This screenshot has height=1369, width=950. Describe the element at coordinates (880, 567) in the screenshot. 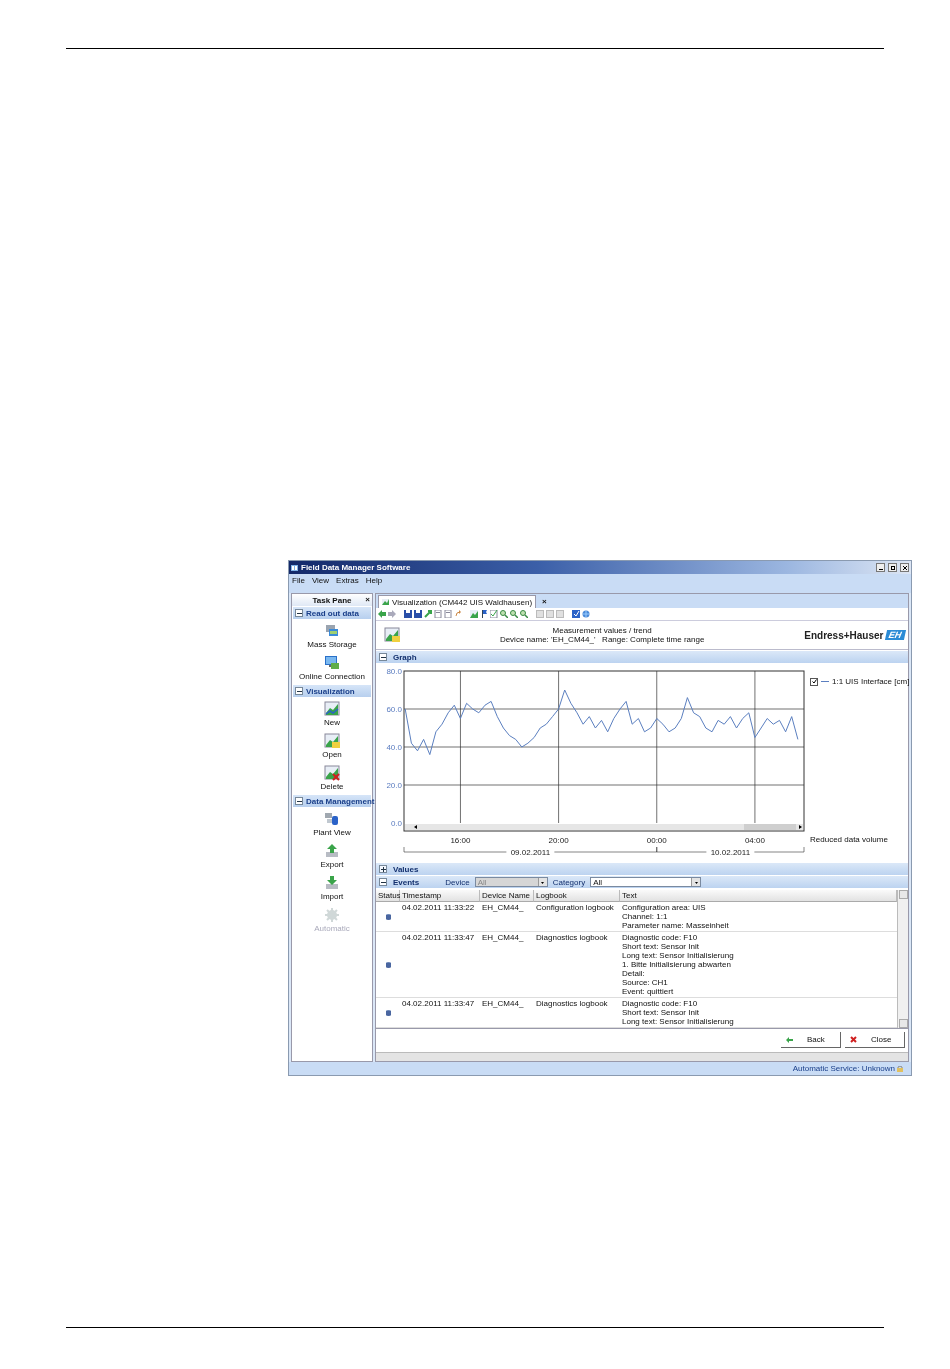

I see `minimize-button` at that location.